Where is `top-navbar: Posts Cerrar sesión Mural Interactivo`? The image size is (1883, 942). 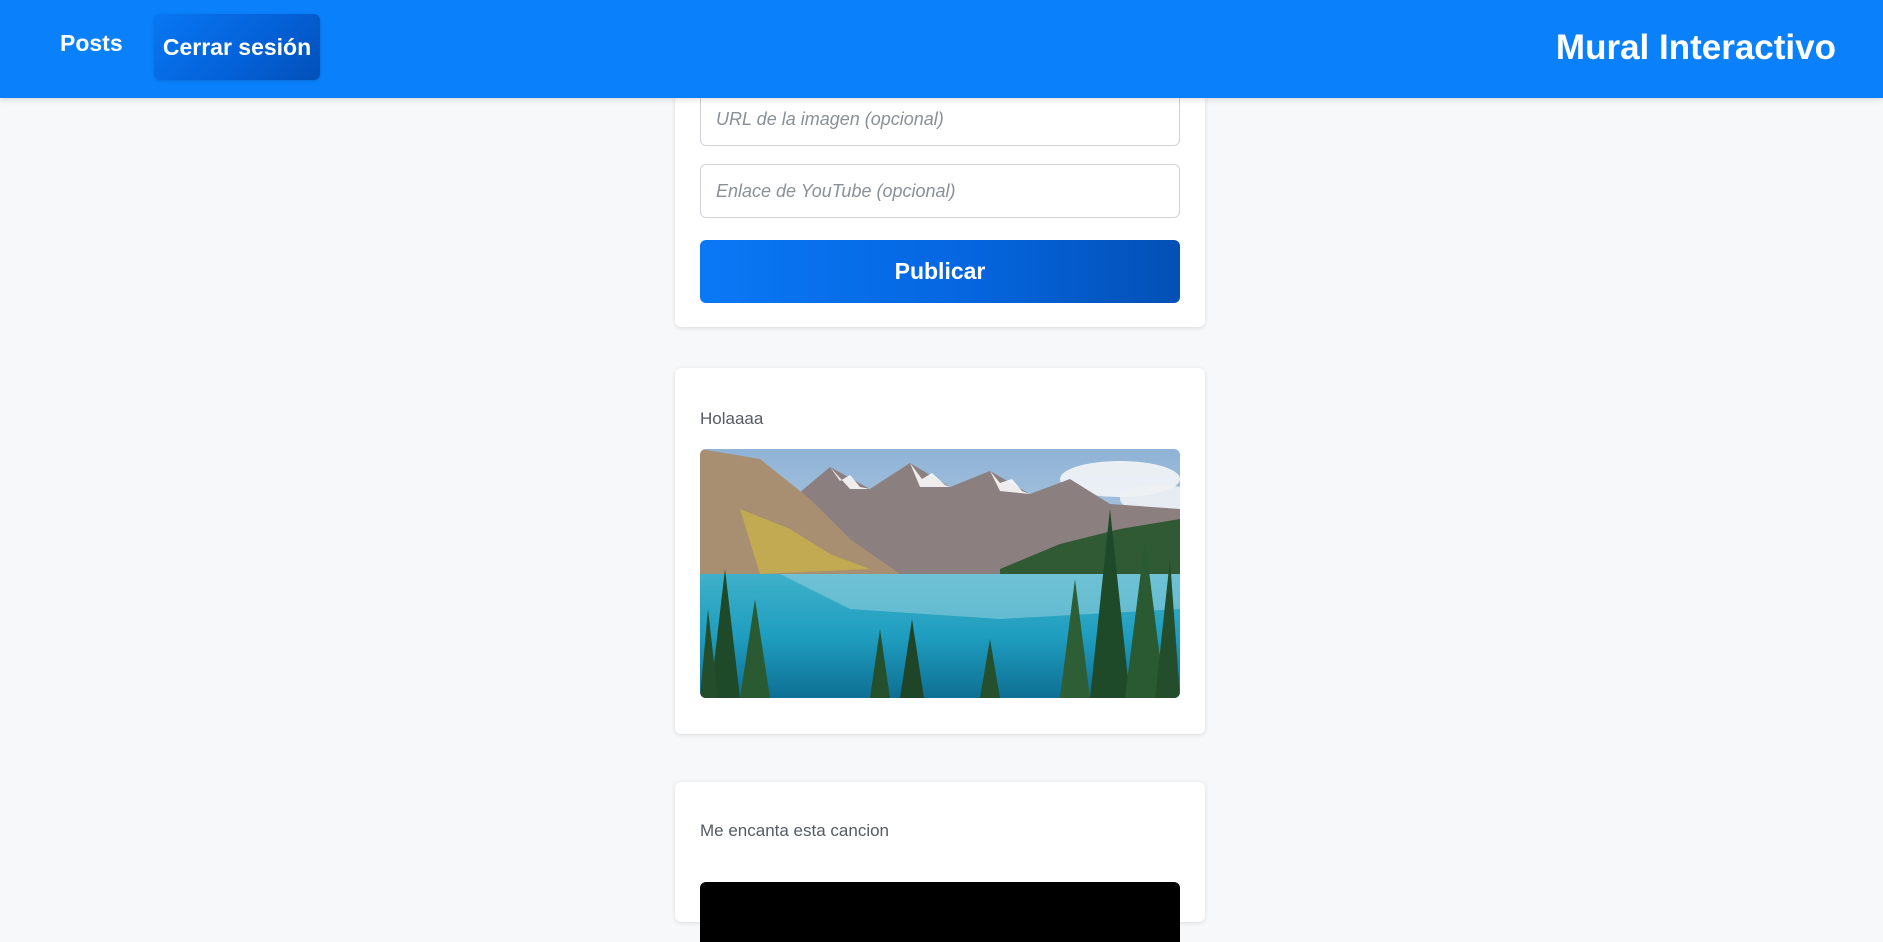 top-navbar: Posts Cerrar sesión Mural Interactivo is located at coordinates (941, 49).